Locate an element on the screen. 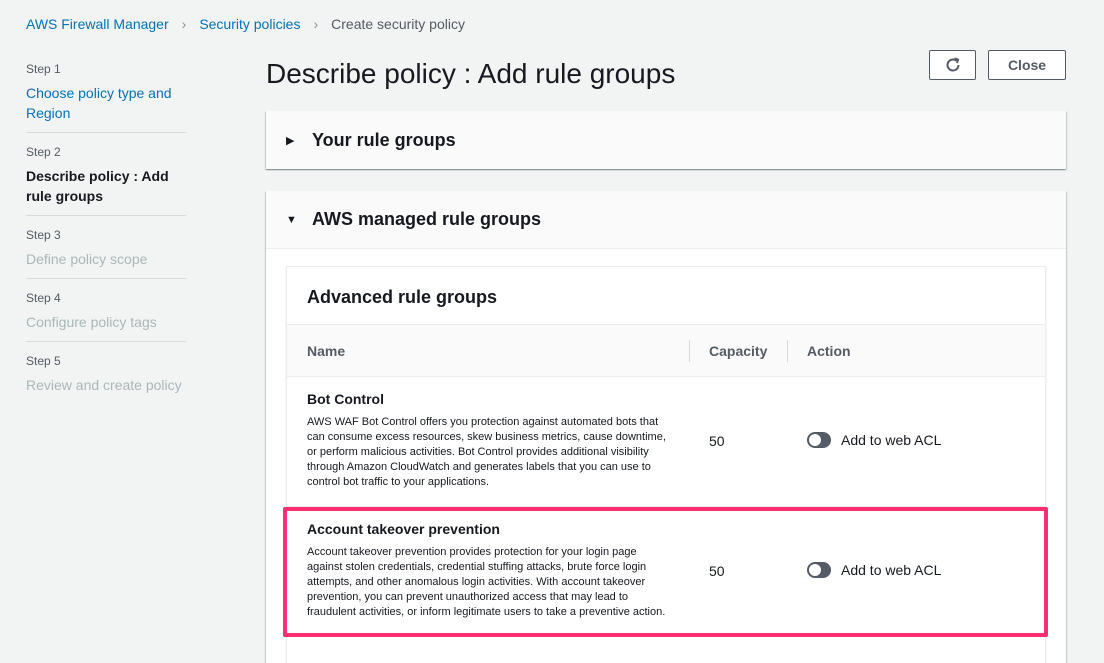 The height and width of the screenshot is (663, 1104). your-rule-groups-header: ▶ Your rule groups is located at coordinates (666, 140).